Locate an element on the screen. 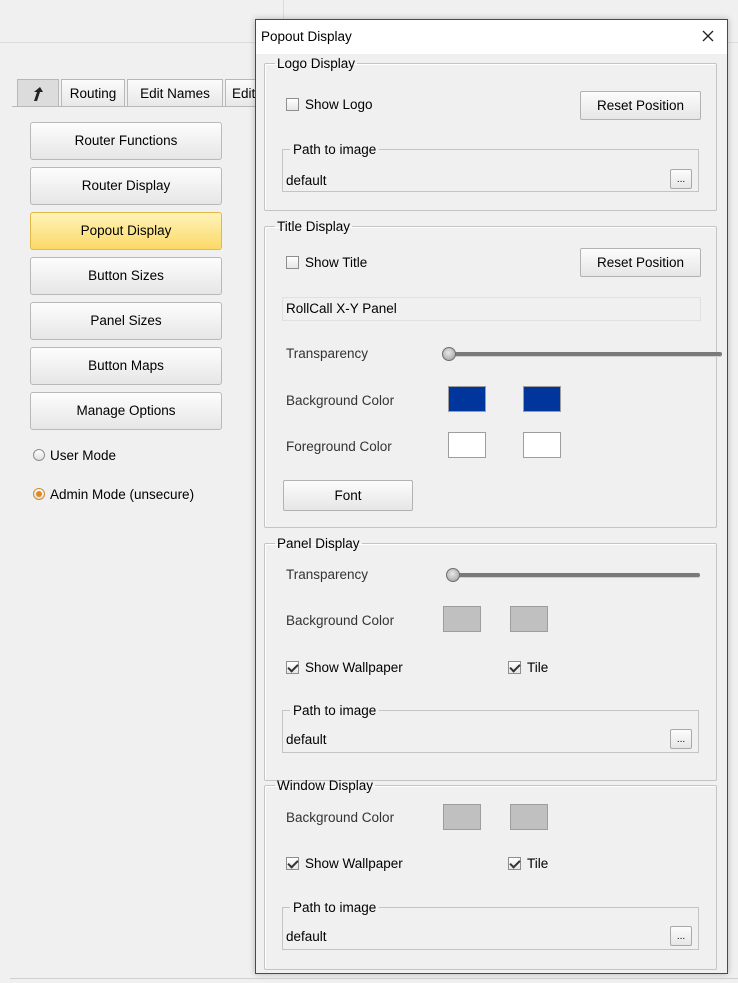  logo-path-group: Path to image is located at coordinates (490, 167).